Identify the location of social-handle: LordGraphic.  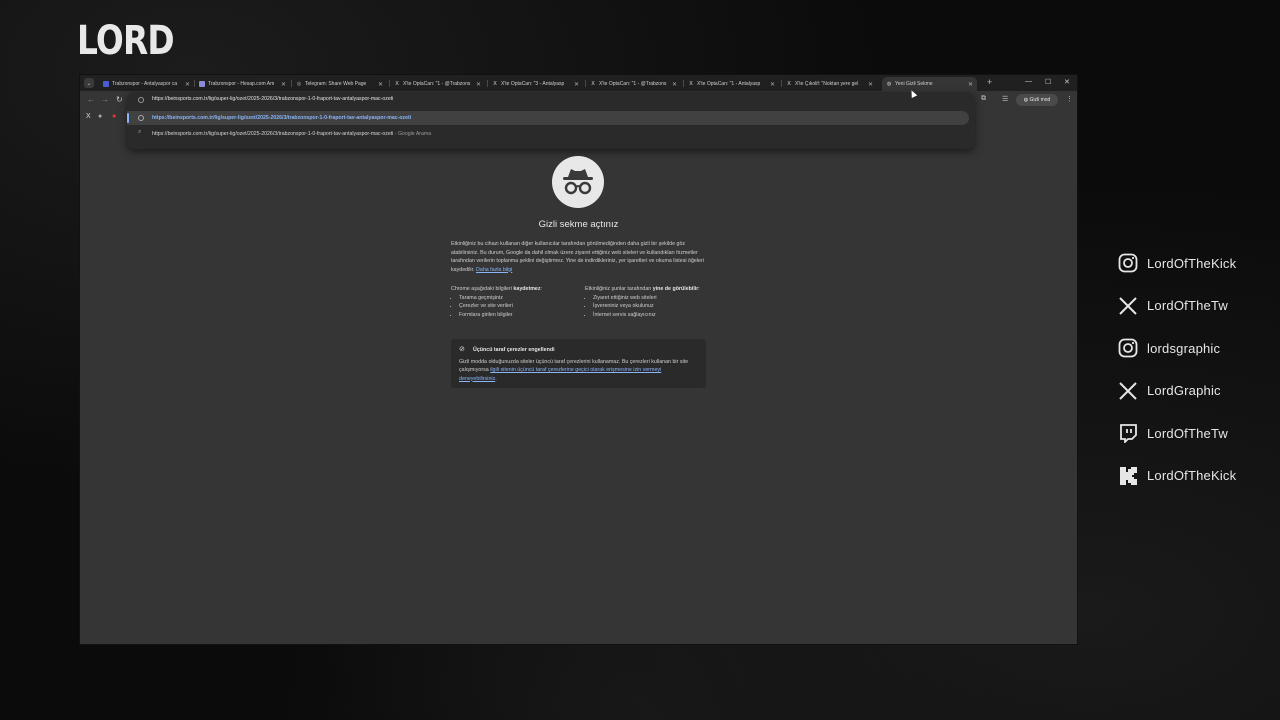
(1184, 391).